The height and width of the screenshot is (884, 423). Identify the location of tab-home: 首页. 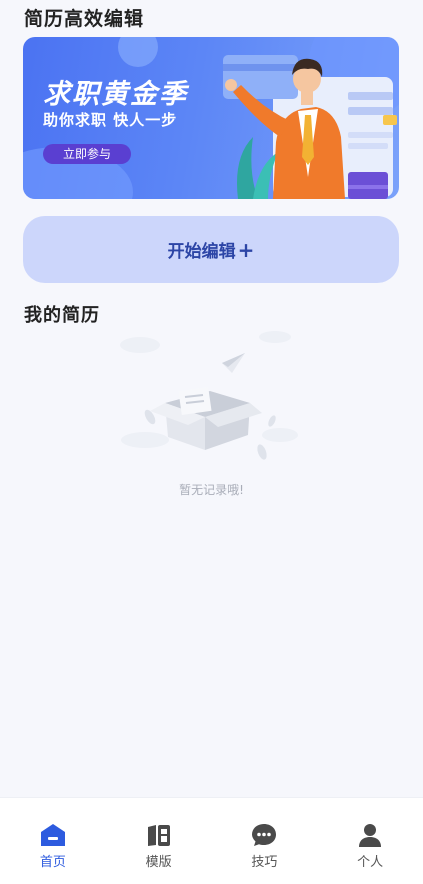
(53, 841).